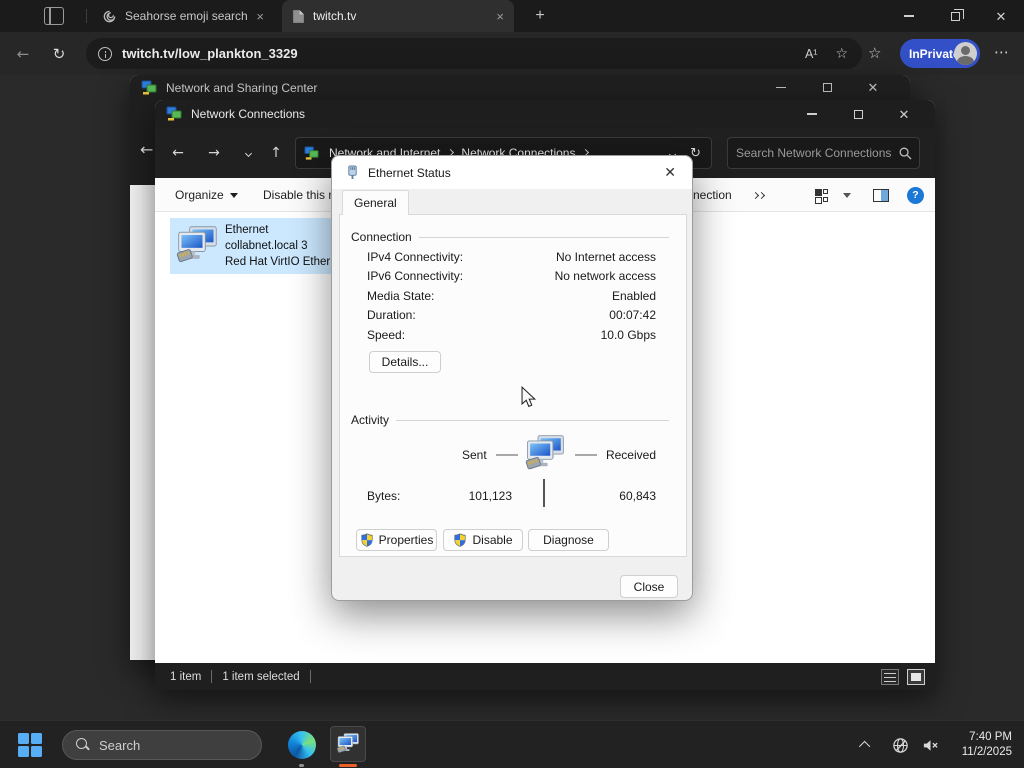 The width and height of the screenshot is (1024, 768). I want to click on row-label: IPv4 Connectivity:, so click(415, 257).